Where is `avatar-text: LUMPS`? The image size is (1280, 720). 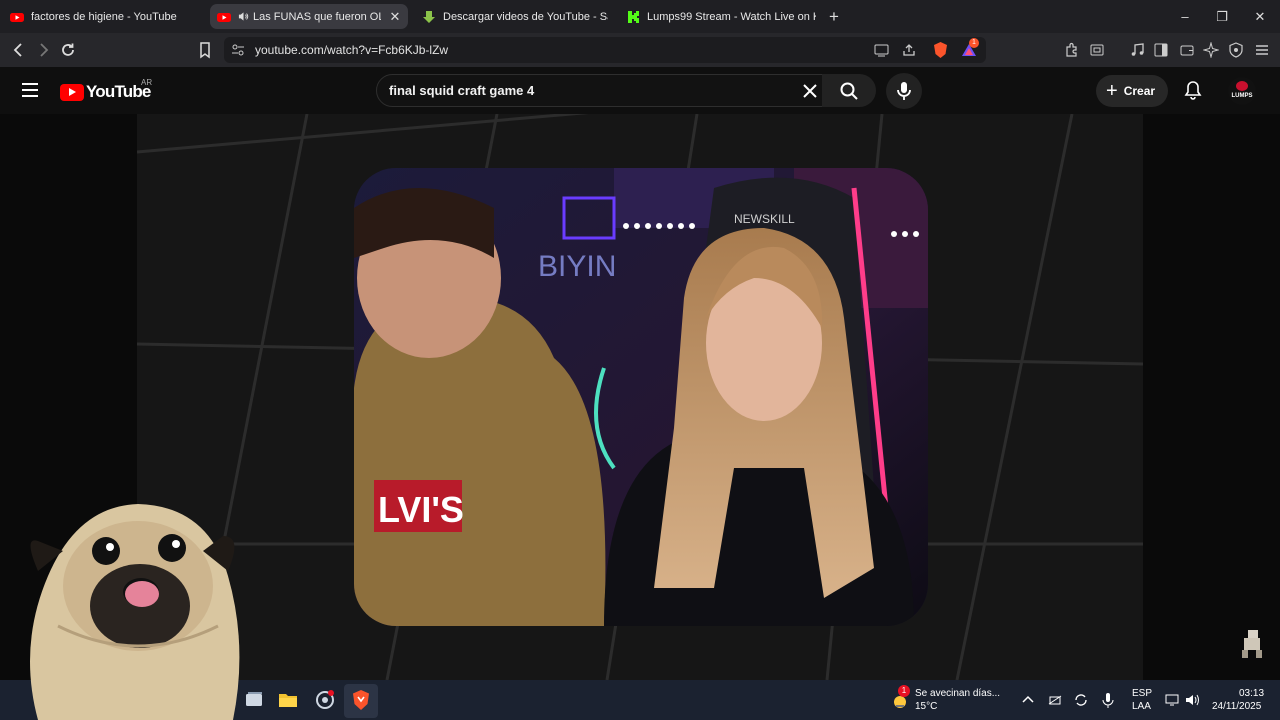 avatar-text: LUMPS is located at coordinates (1242, 96).